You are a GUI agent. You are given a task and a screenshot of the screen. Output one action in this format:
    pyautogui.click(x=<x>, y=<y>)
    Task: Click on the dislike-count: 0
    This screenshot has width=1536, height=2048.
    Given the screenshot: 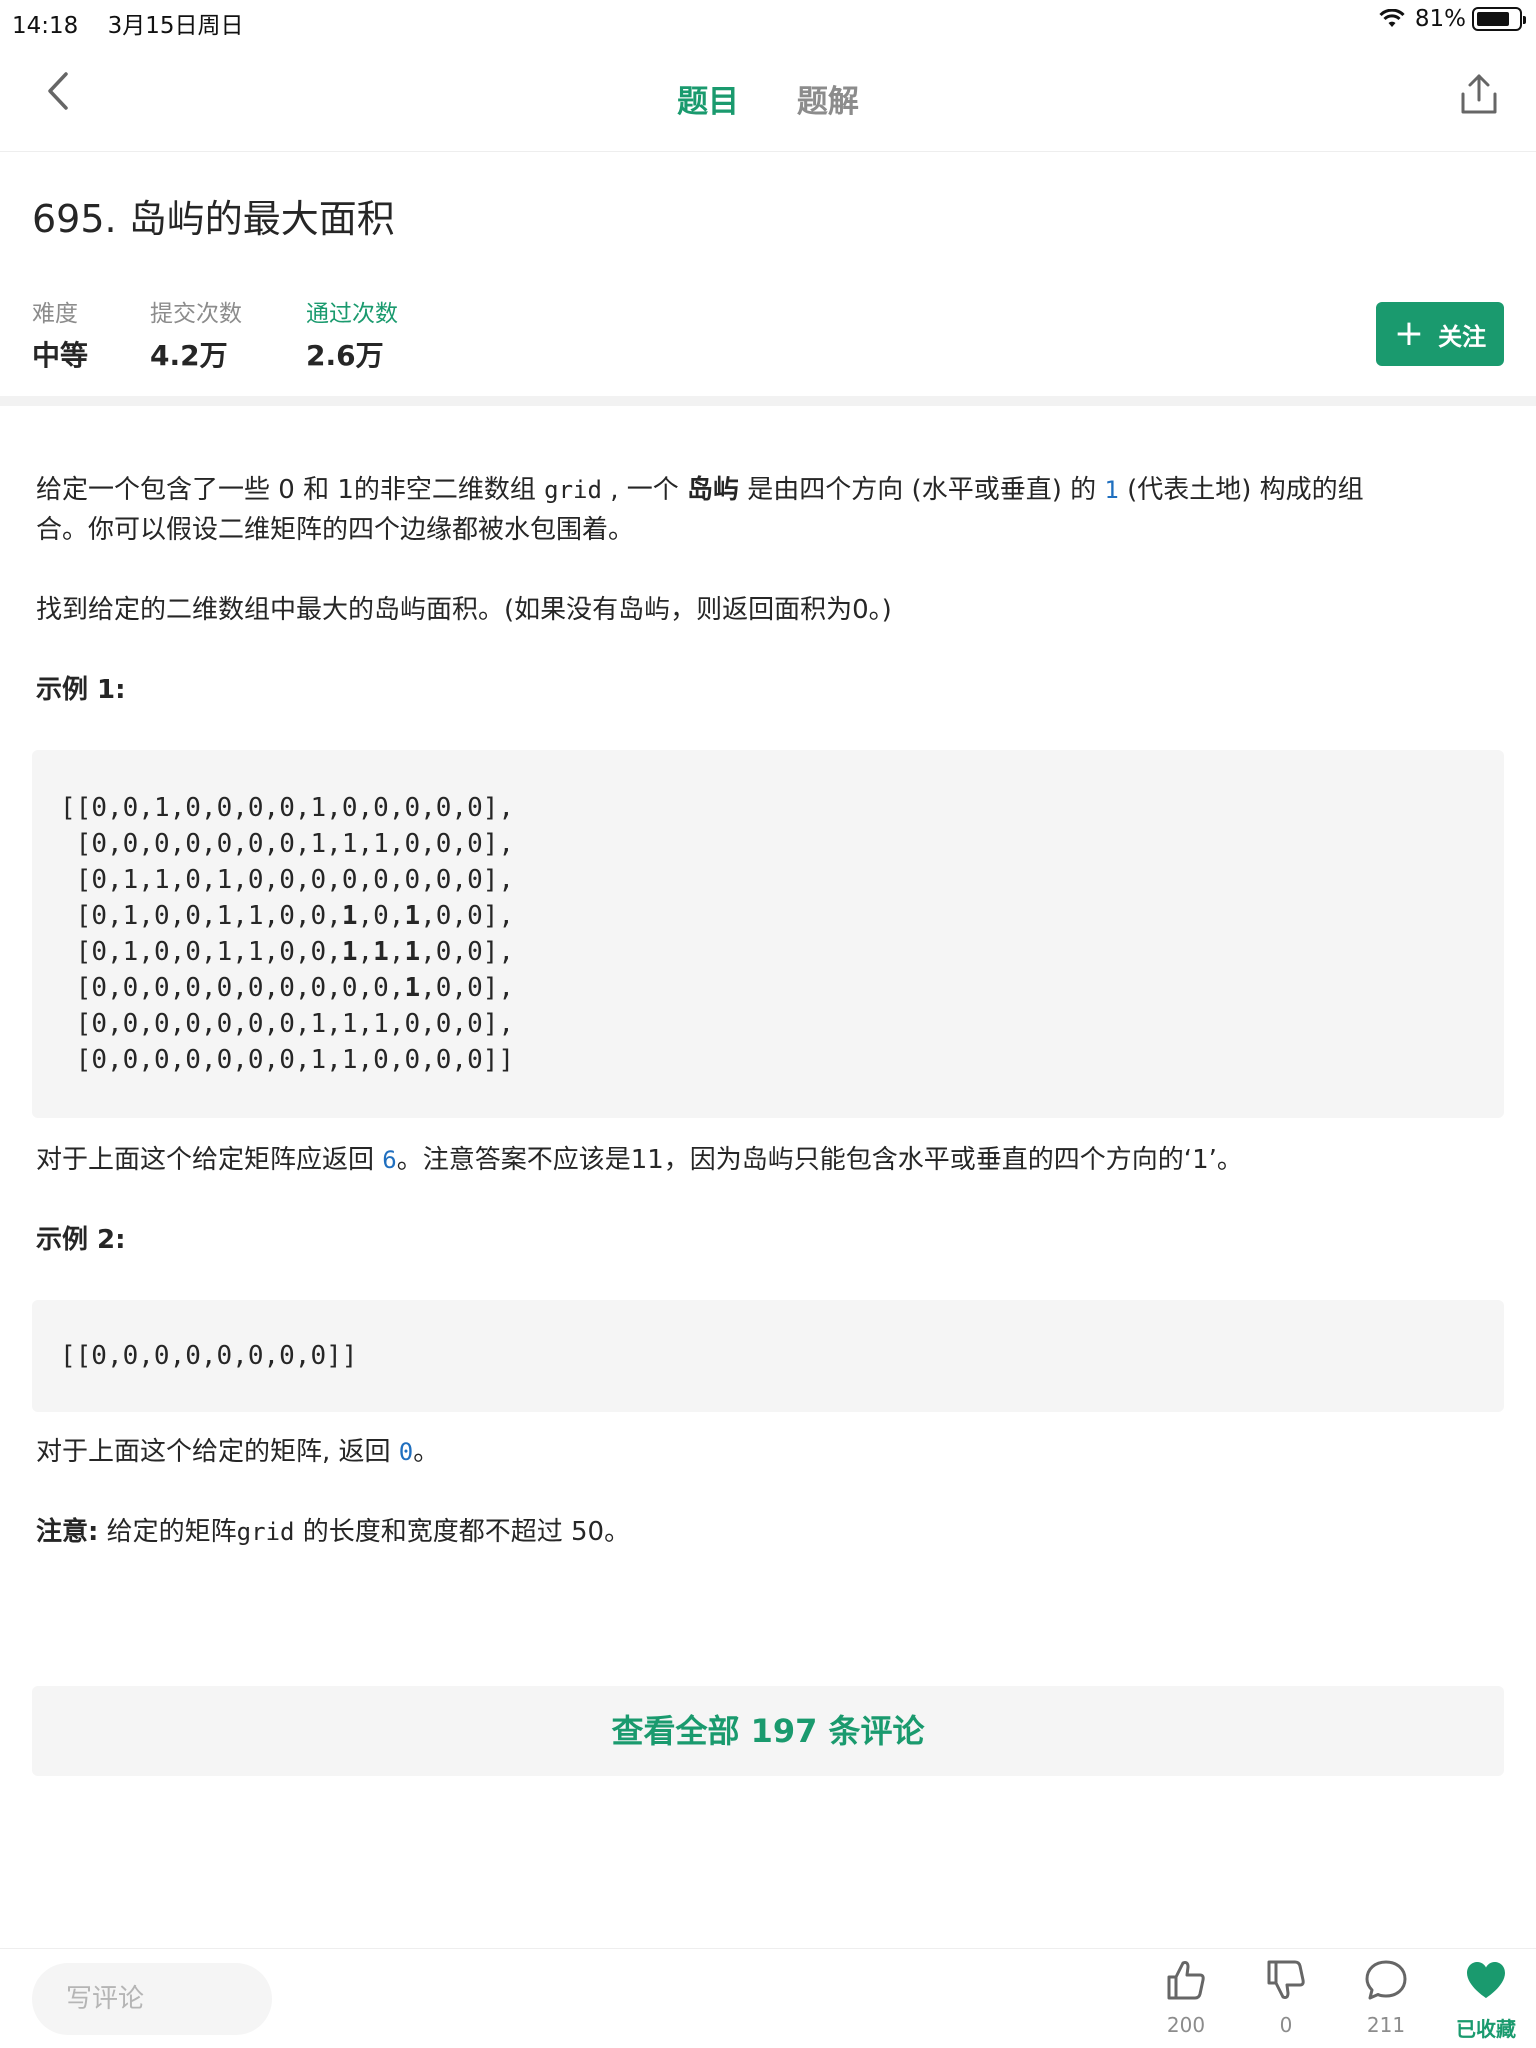 What is the action you would take?
    pyautogui.click(x=1286, y=2025)
    